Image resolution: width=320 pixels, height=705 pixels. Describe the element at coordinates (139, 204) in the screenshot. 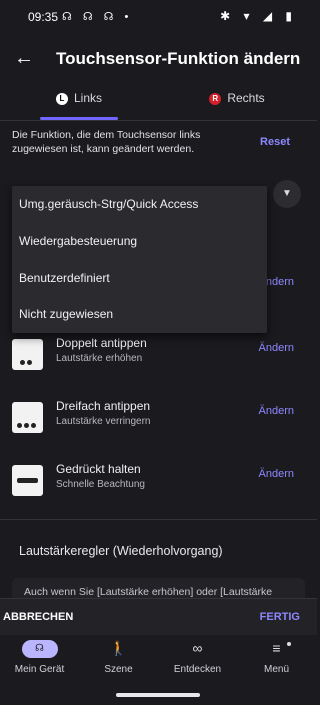

I see `menu-item-quick-access: Umg.geräusch-Strg/Quick Access` at that location.